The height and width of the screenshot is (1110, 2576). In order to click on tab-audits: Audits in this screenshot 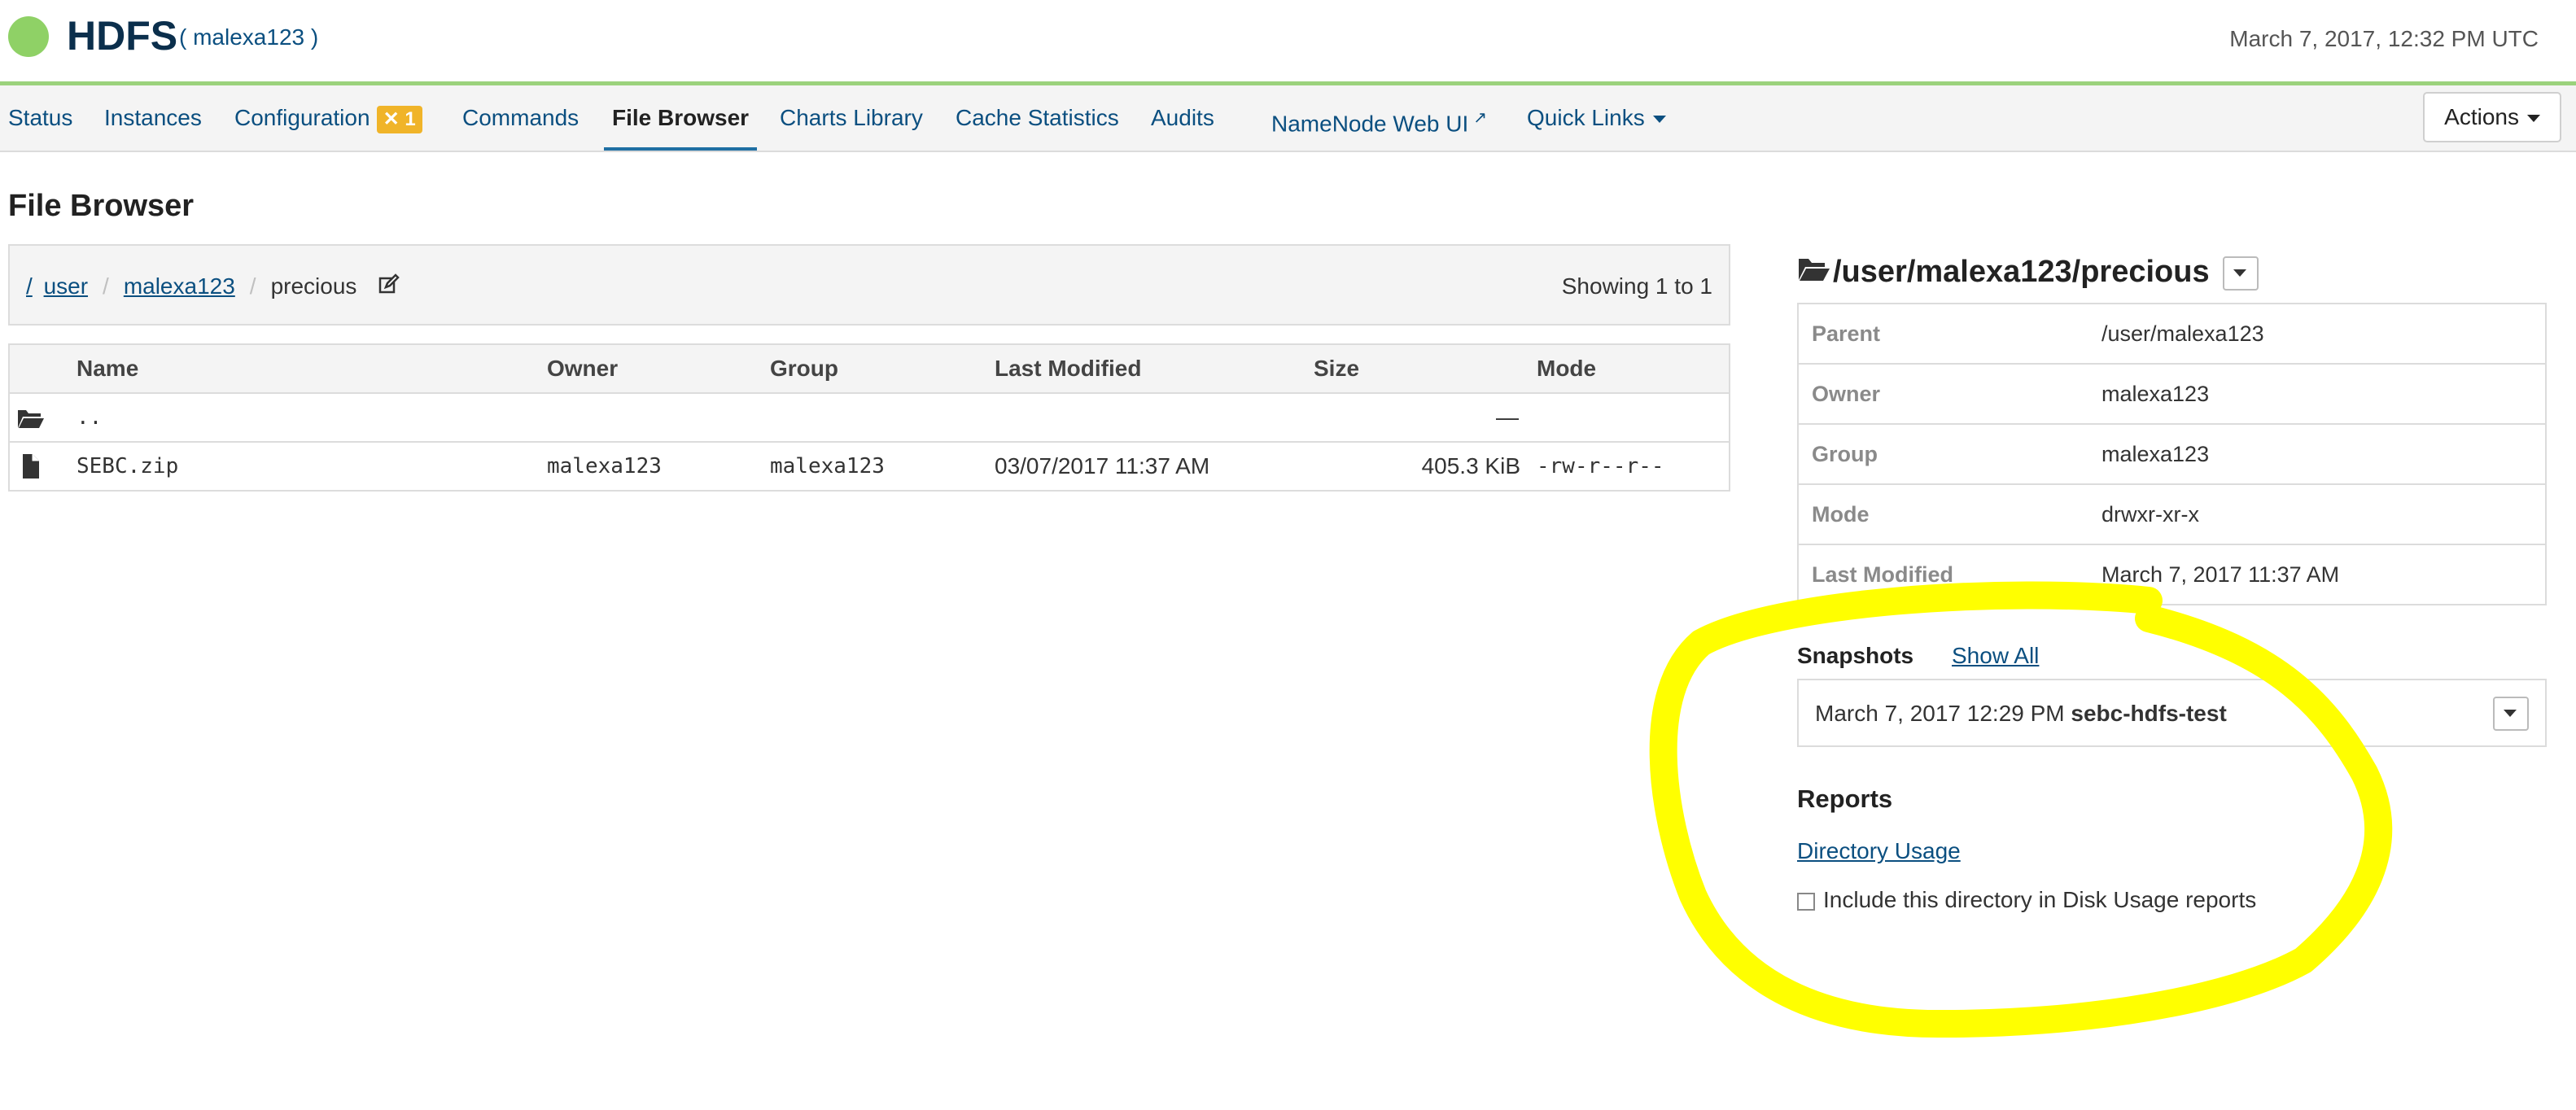, I will do `click(1182, 118)`.